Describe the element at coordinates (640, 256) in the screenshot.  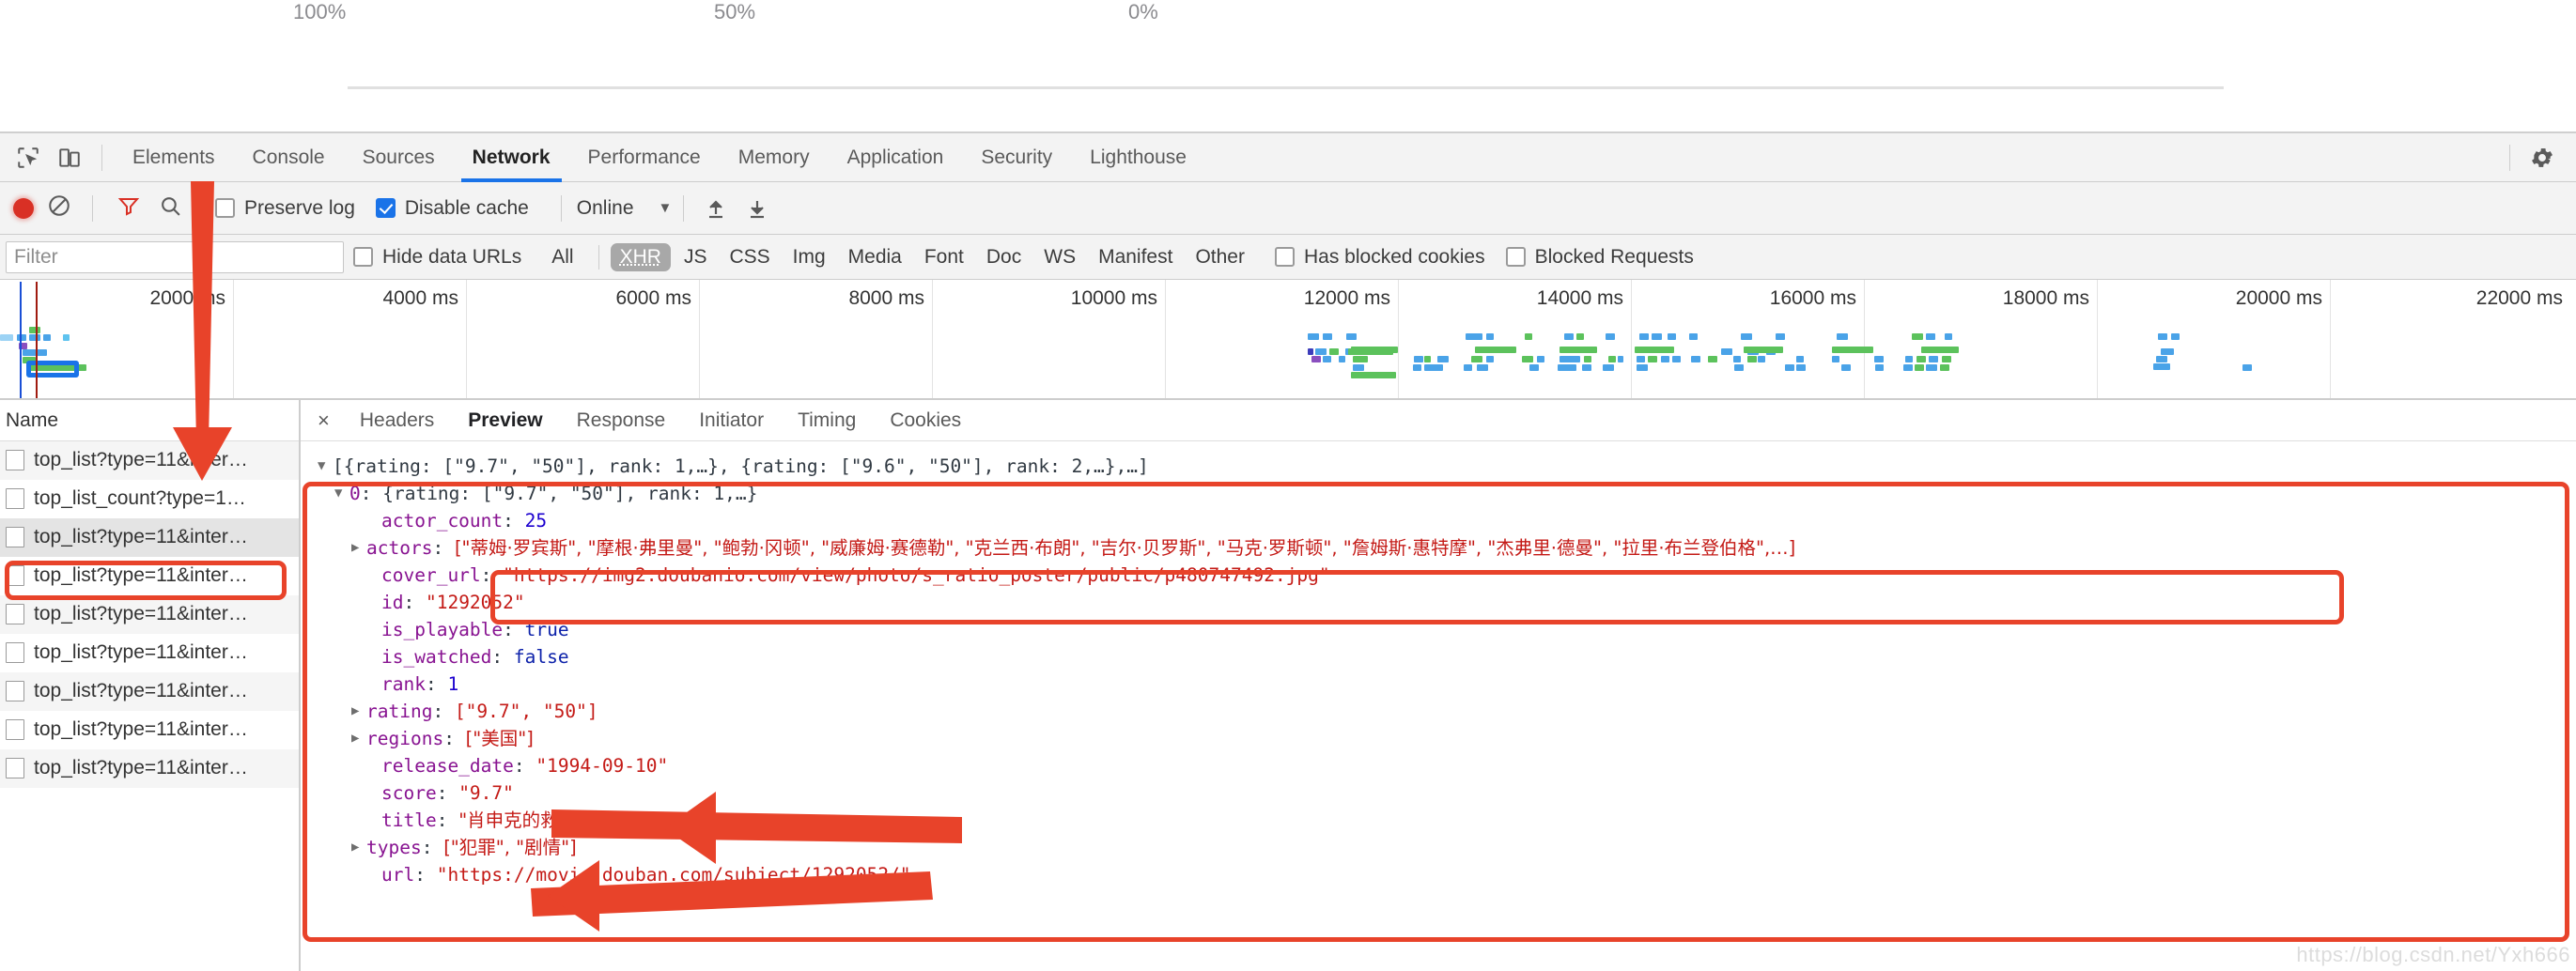
I see `type-filter-xhr: XHR` at that location.